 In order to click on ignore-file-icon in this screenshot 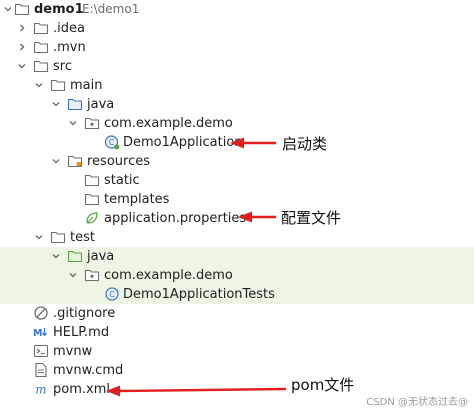, I will do `click(41, 313)`.